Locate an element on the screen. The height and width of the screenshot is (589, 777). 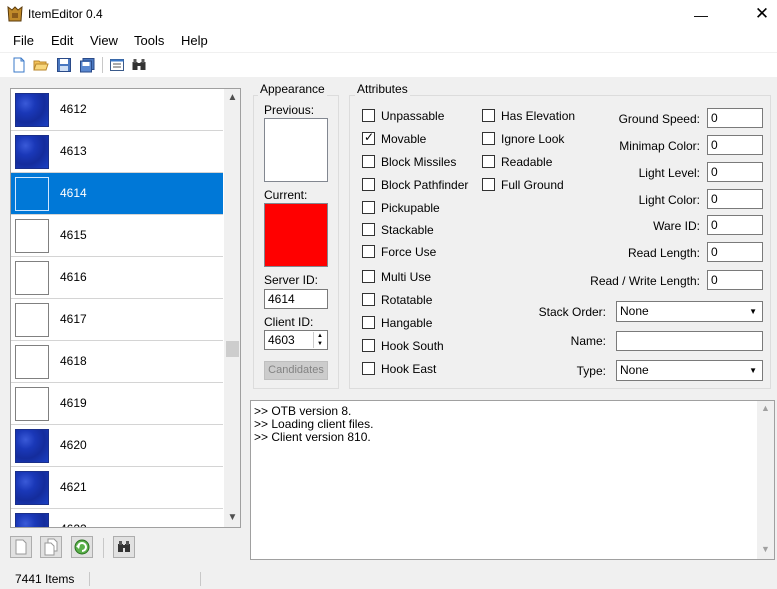
log-scrollbar: ▲ ▼ is located at coordinates (765, 480).